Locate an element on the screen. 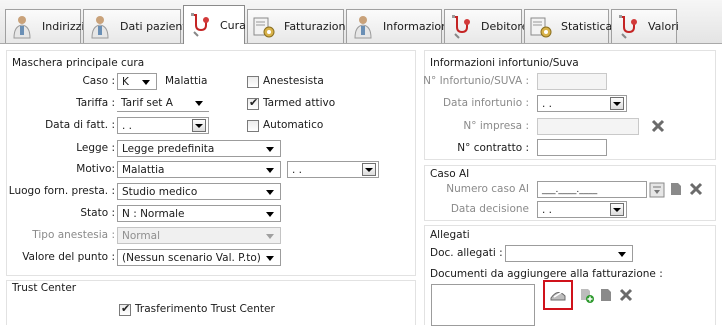 Image resolution: width=722 pixels, height=326 pixels. data-infortunio-value: . . is located at coordinates (547, 103).